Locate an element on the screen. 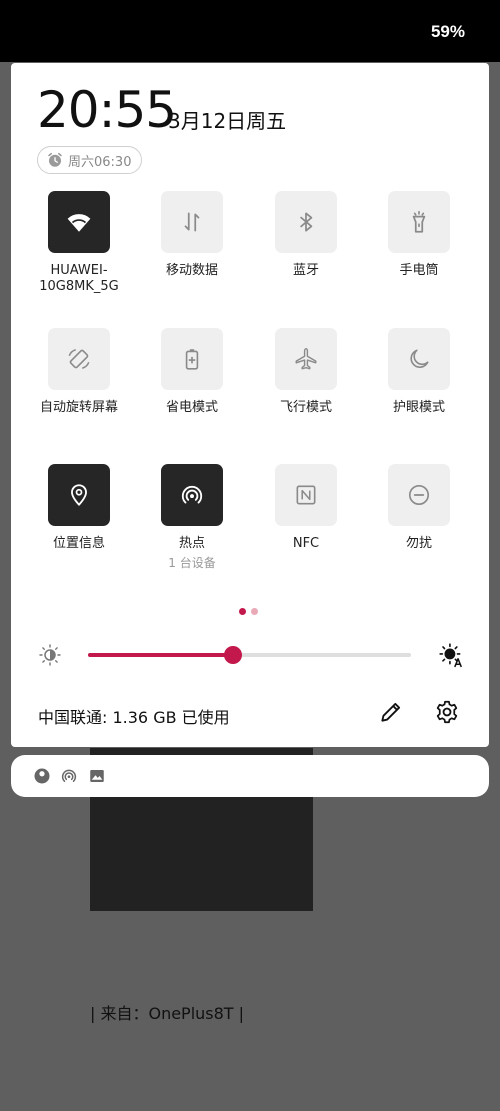  airplane-icon is located at coordinates (306, 359).